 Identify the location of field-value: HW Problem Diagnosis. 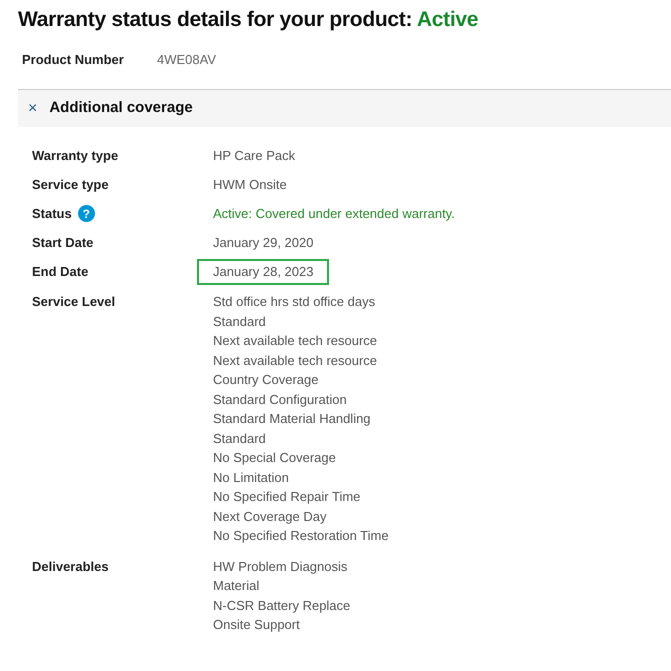
(280, 567).